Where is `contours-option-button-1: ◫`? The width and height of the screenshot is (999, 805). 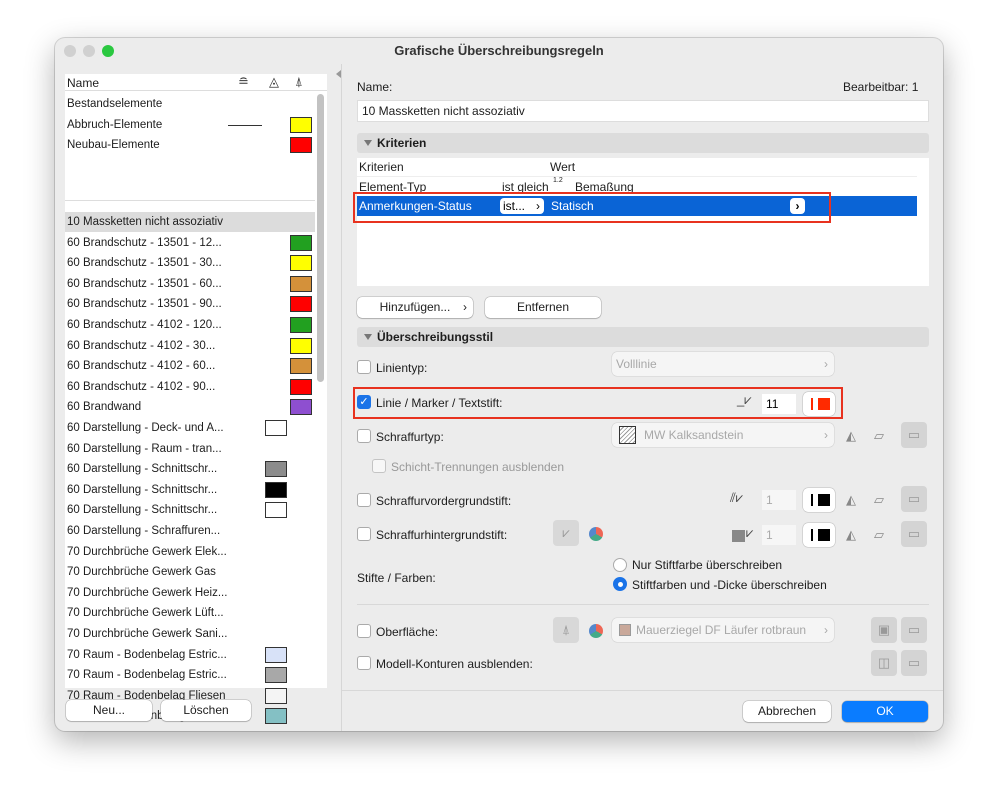
contours-option-button-1: ◫ is located at coordinates (884, 663).